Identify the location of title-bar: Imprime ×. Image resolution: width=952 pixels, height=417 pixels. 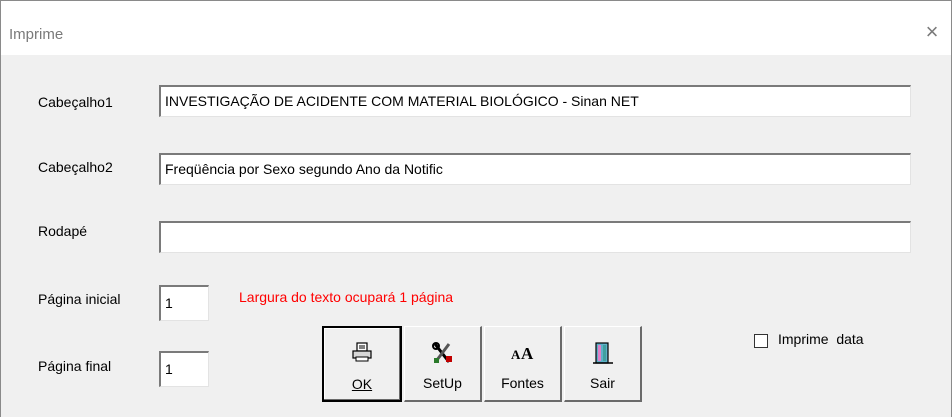
(476, 28).